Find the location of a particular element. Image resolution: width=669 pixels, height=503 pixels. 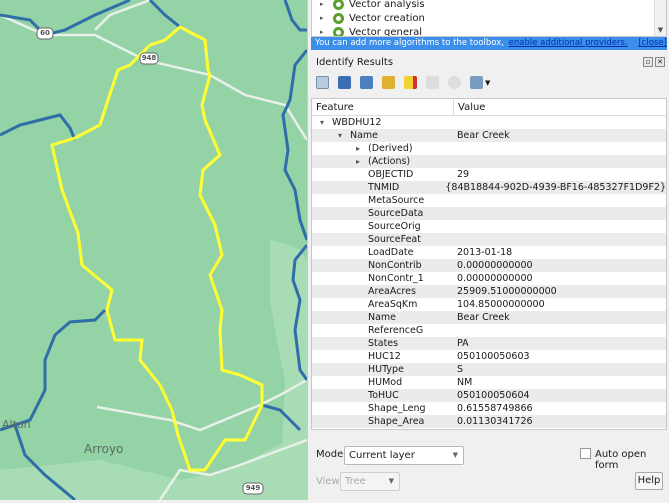

toolbox-item-label: Vector general is located at coordinates (386, 31).